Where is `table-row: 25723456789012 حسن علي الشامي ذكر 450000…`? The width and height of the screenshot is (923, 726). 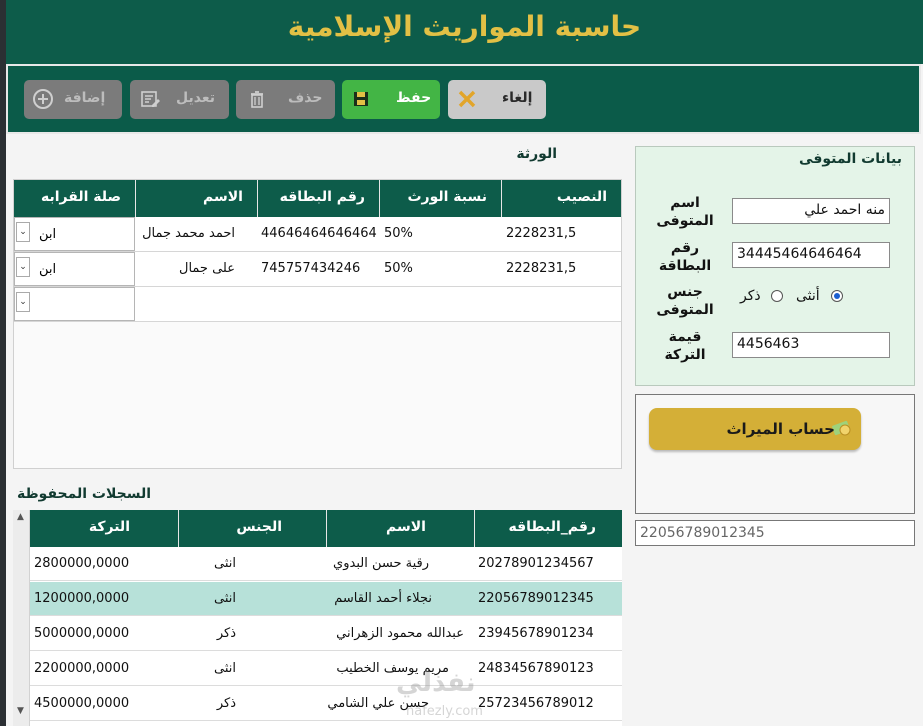 table-row: 25723456789012 حسن علي الشامي ذكر 450000… is located at coordinates (326, 704).